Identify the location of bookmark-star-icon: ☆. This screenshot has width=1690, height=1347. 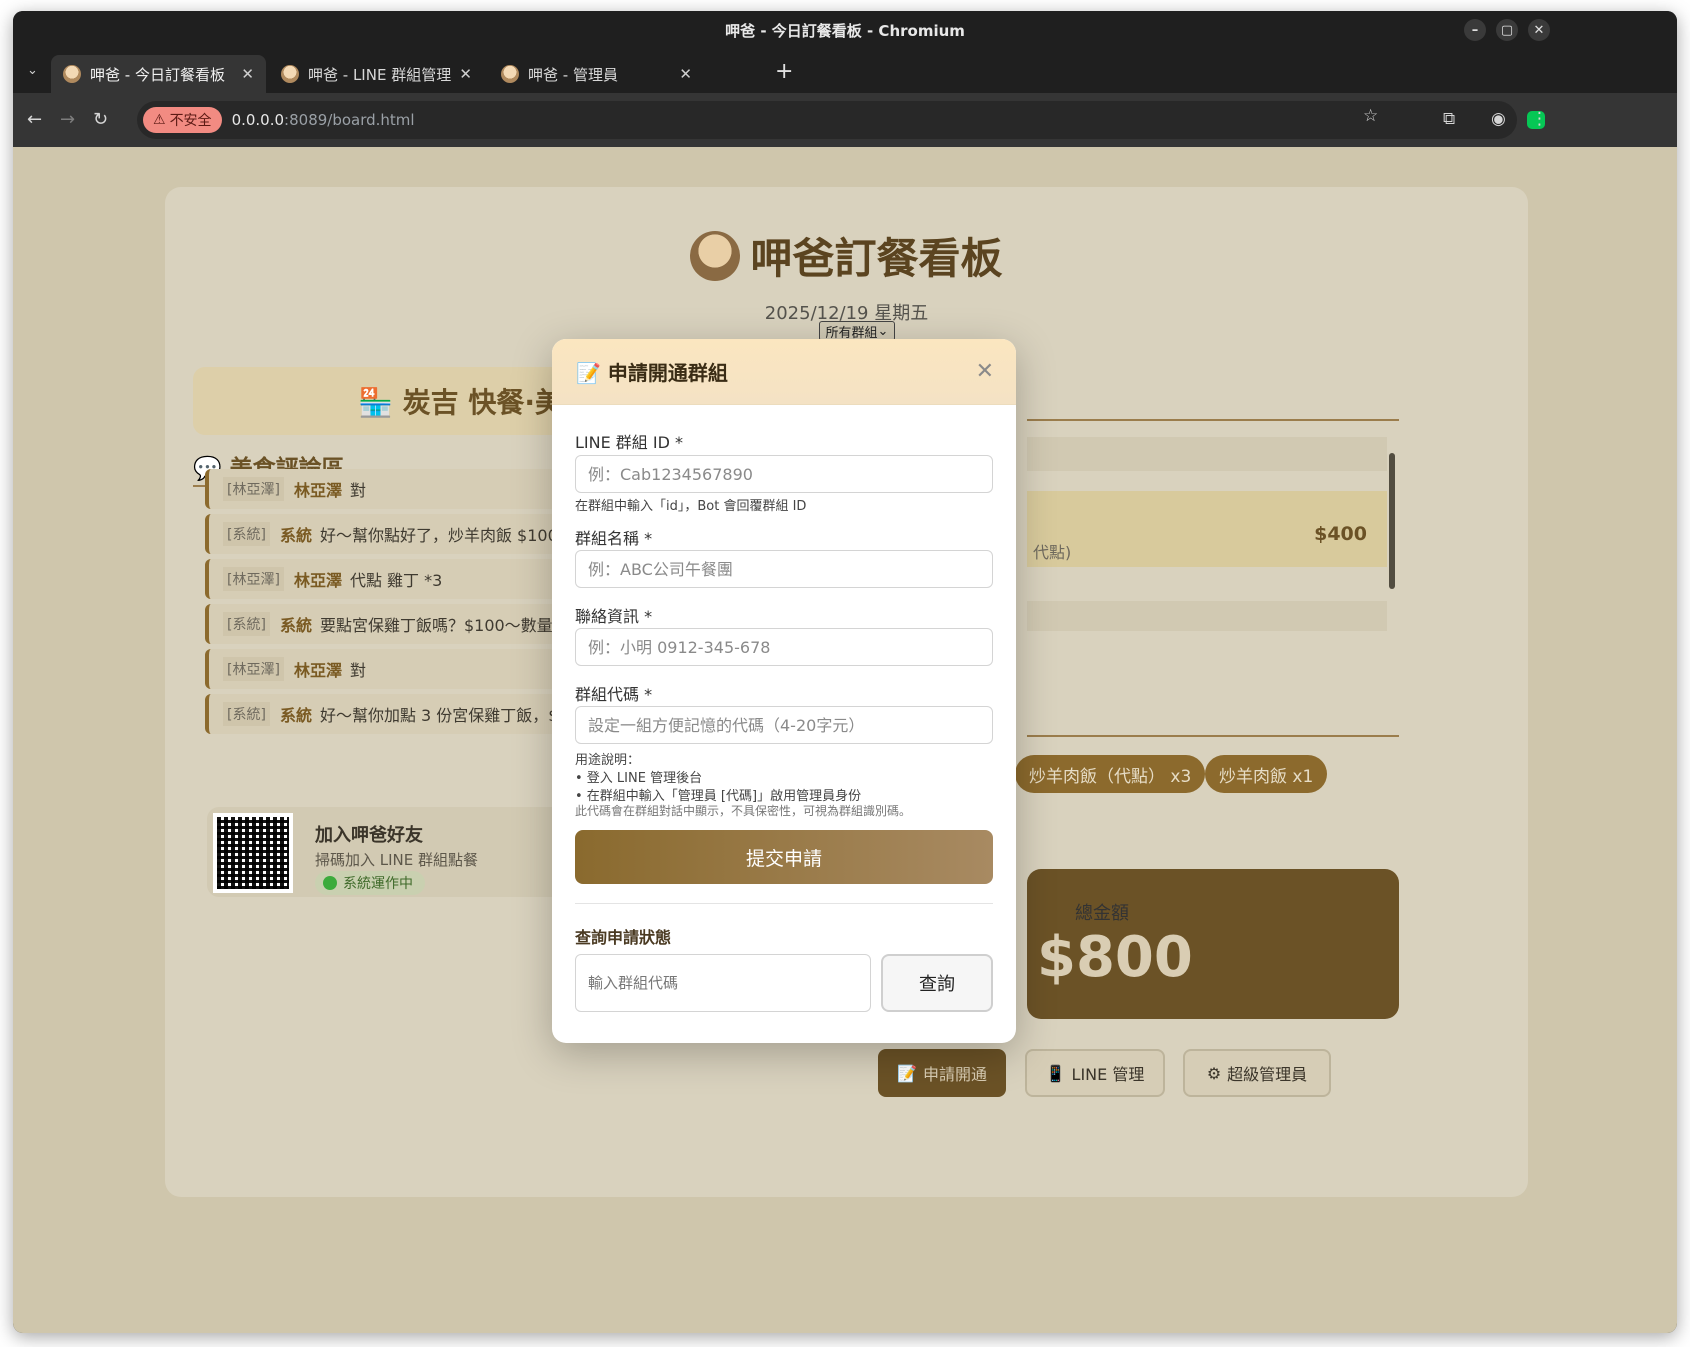
(1370, 116).